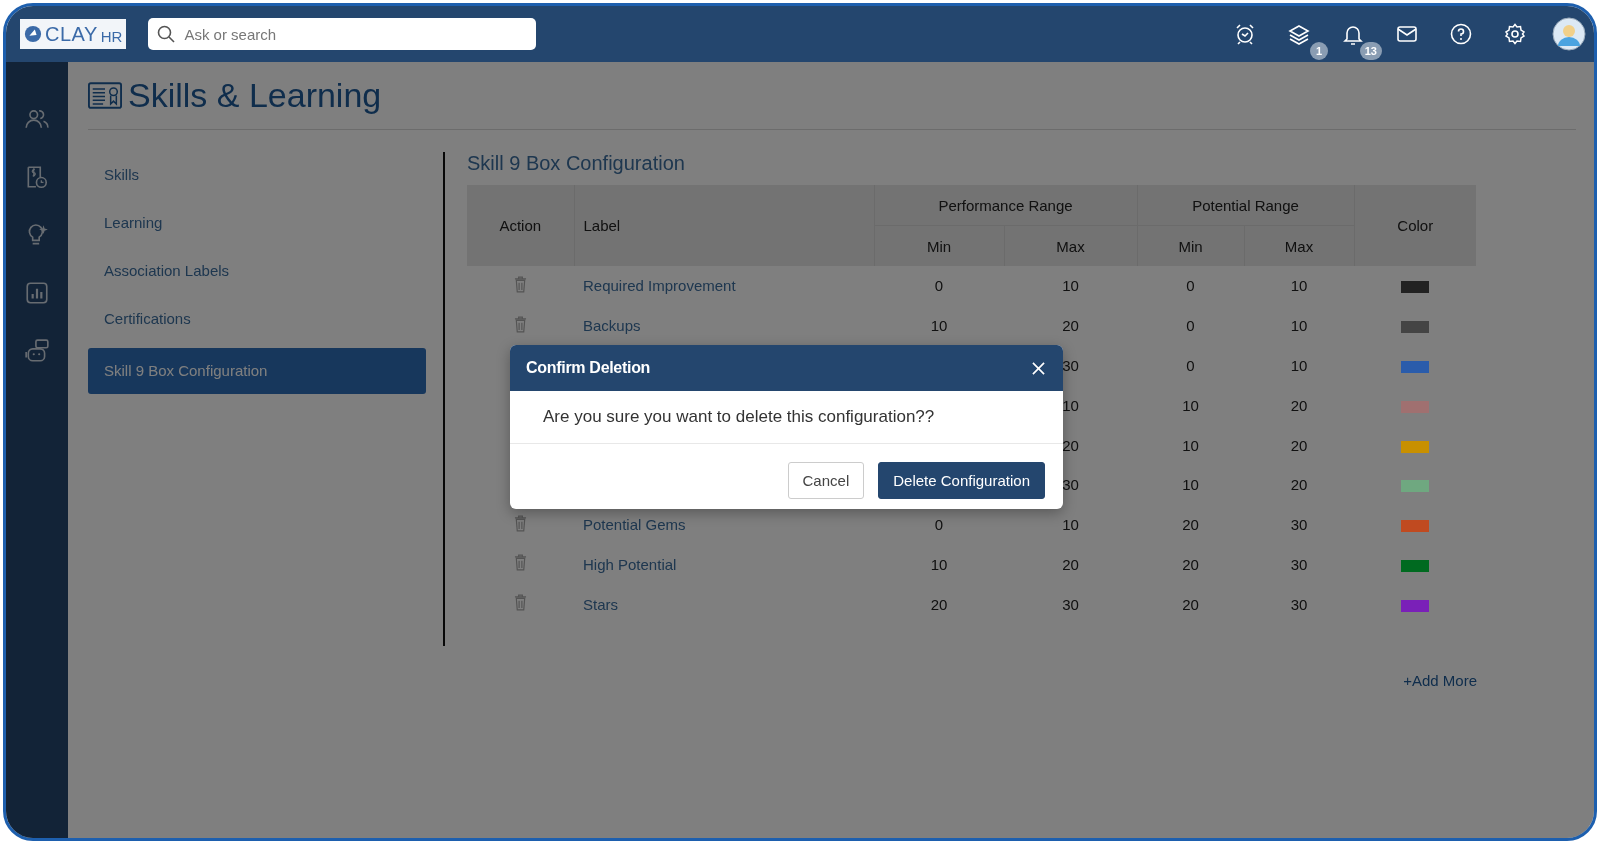  Describe the element at coordinates (1038, 368) in the screenshot. I see `close-icon` at that location.